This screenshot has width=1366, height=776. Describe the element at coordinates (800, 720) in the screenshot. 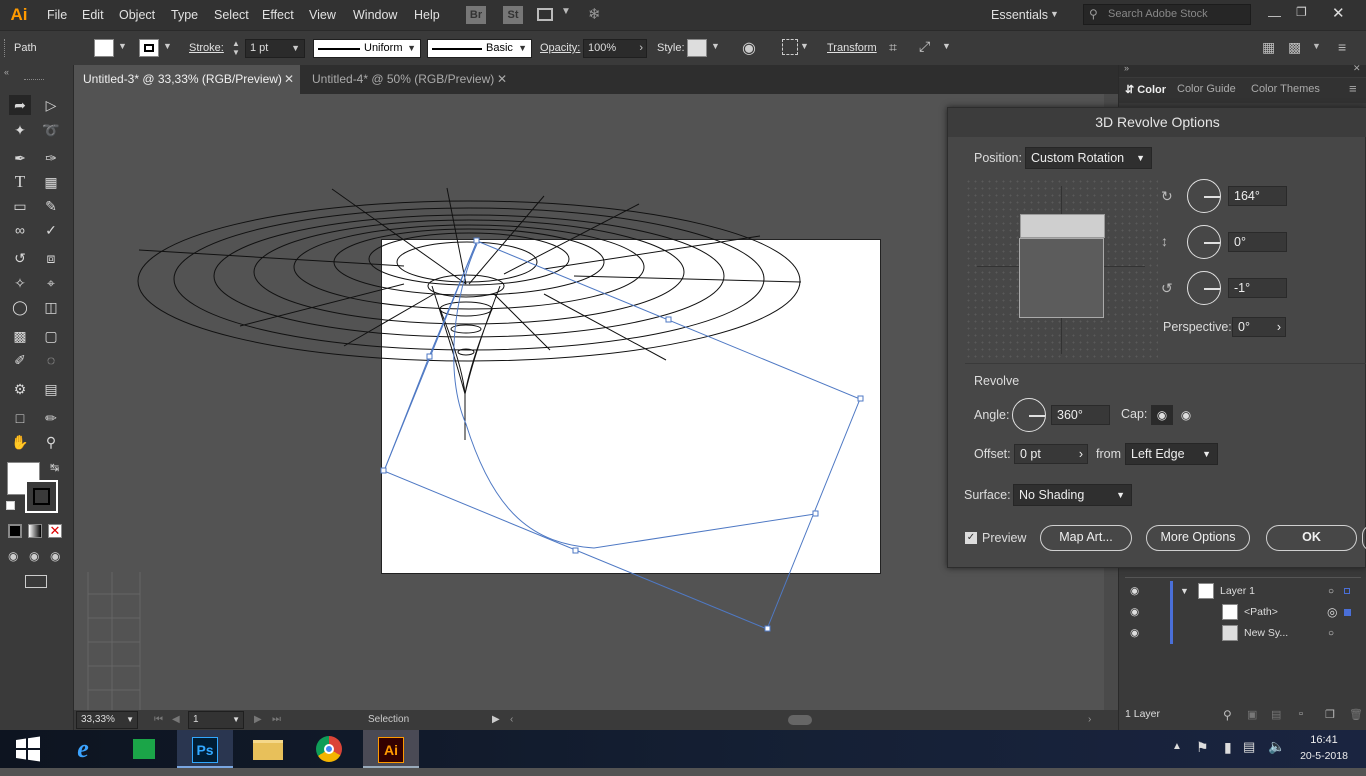

I see `horizontal-scroll-thumb` at that location.